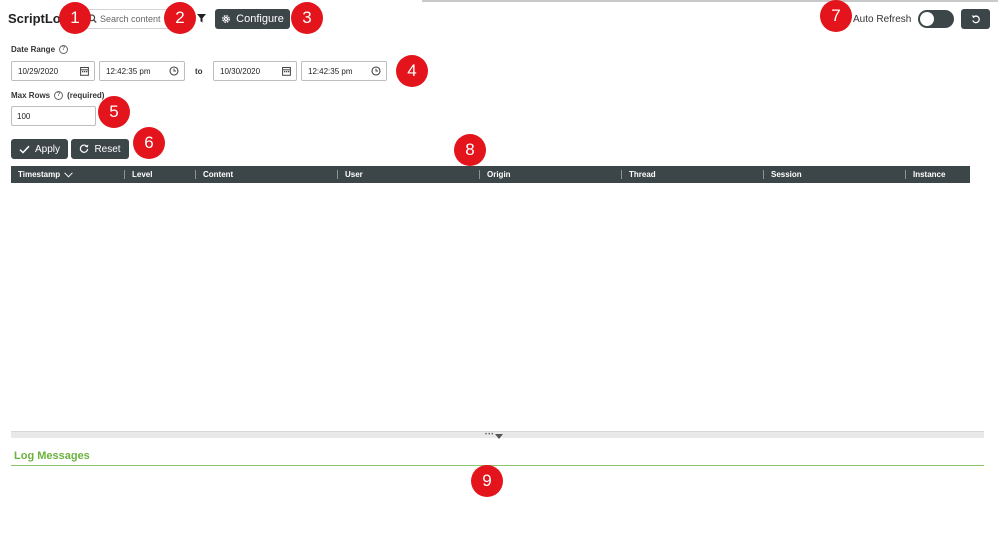 This screenshot has width=998, height=549. What do you see at coordinates (882, 19) in the screenshot?
I see `auto-refresh-label: Auto Refresh` at bounding box center [882, 19].